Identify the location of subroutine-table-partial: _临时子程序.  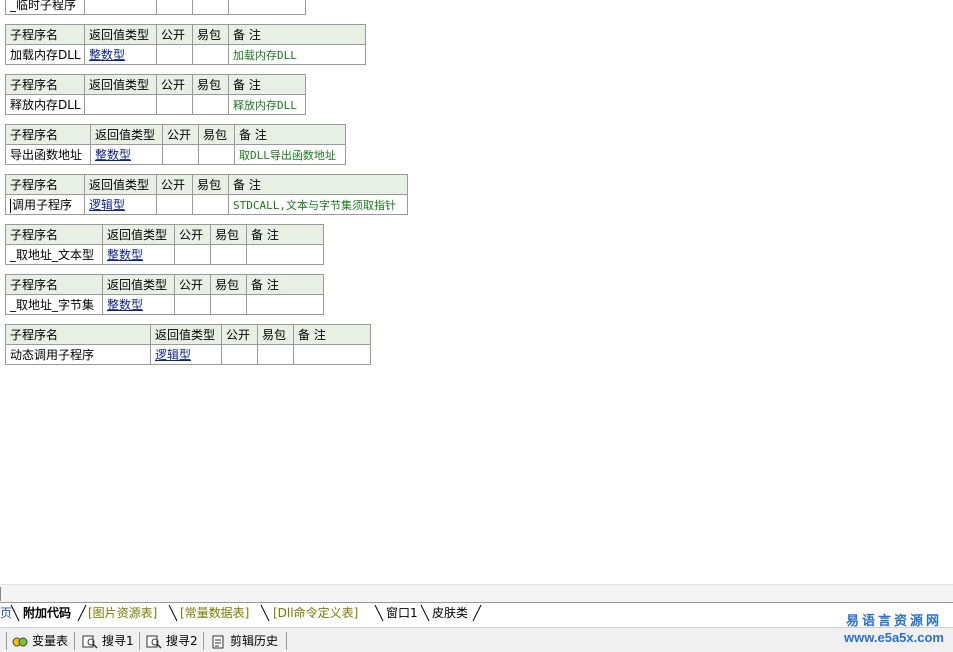
(155, 7).